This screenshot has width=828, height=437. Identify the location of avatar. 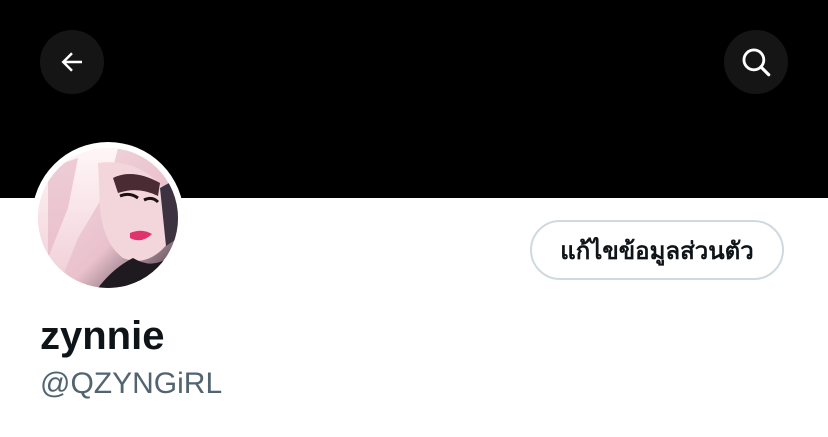
(108, 218).